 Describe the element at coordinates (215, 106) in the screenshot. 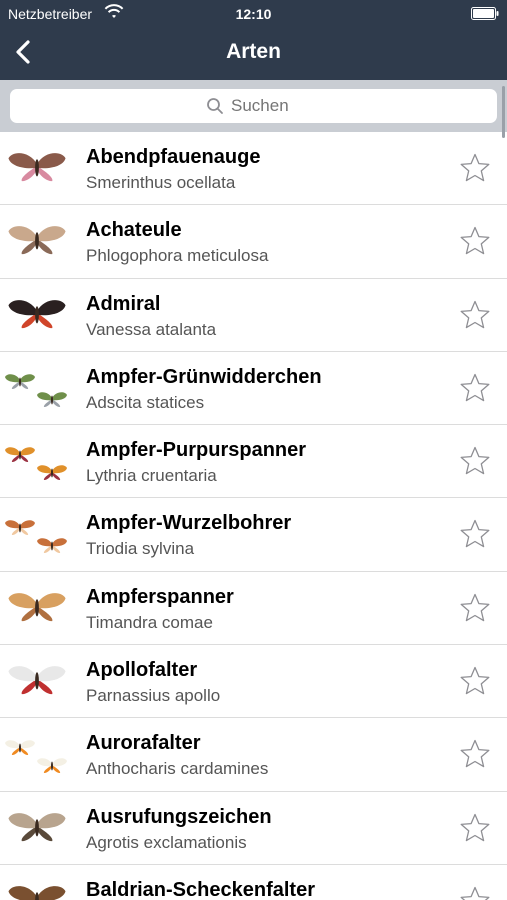

I see `search-icon` at that location.